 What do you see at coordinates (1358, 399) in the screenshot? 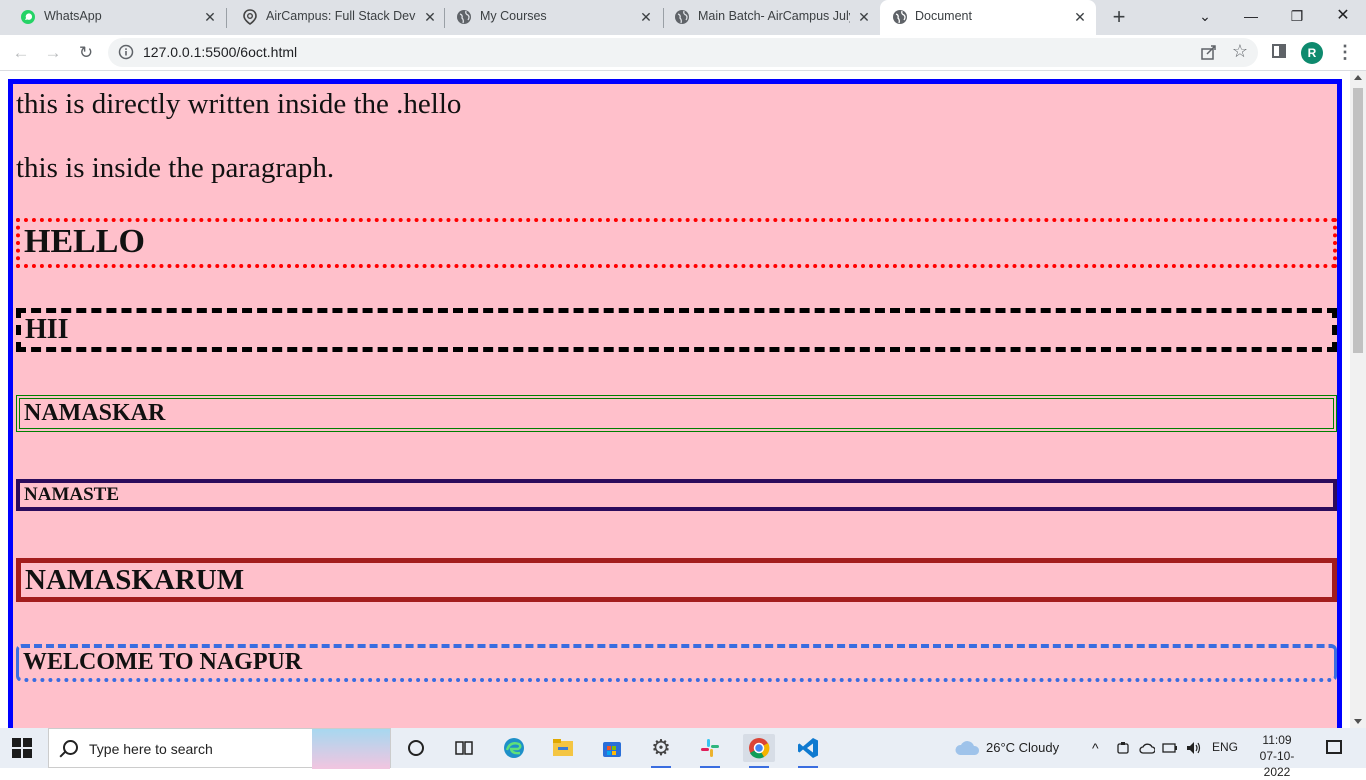
I see `vertical-scrollbar` at bounding box center [1358, 399].